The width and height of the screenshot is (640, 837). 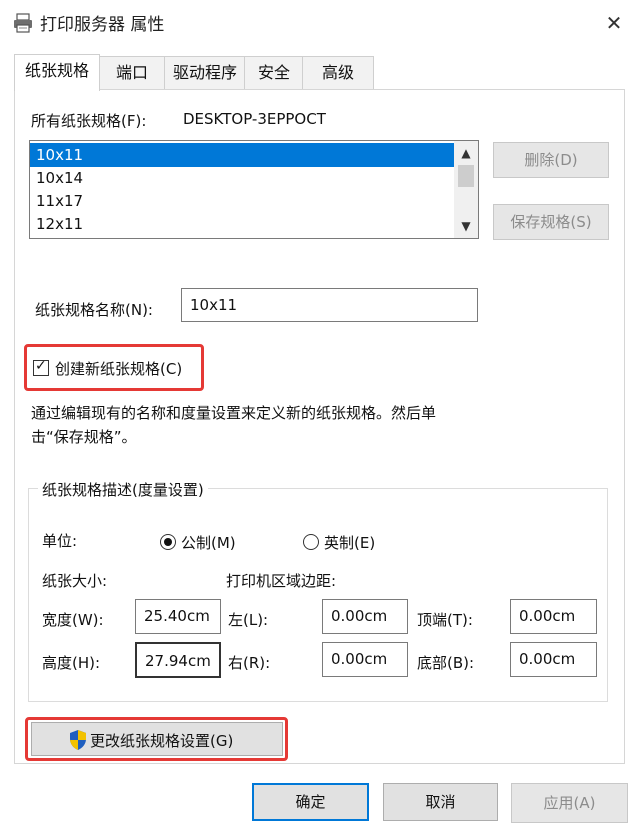 What do you see at coordinates (249, 663) in the screenshot?
I see `right-margin-label: 右(R):` at bounding box center [249, 663].